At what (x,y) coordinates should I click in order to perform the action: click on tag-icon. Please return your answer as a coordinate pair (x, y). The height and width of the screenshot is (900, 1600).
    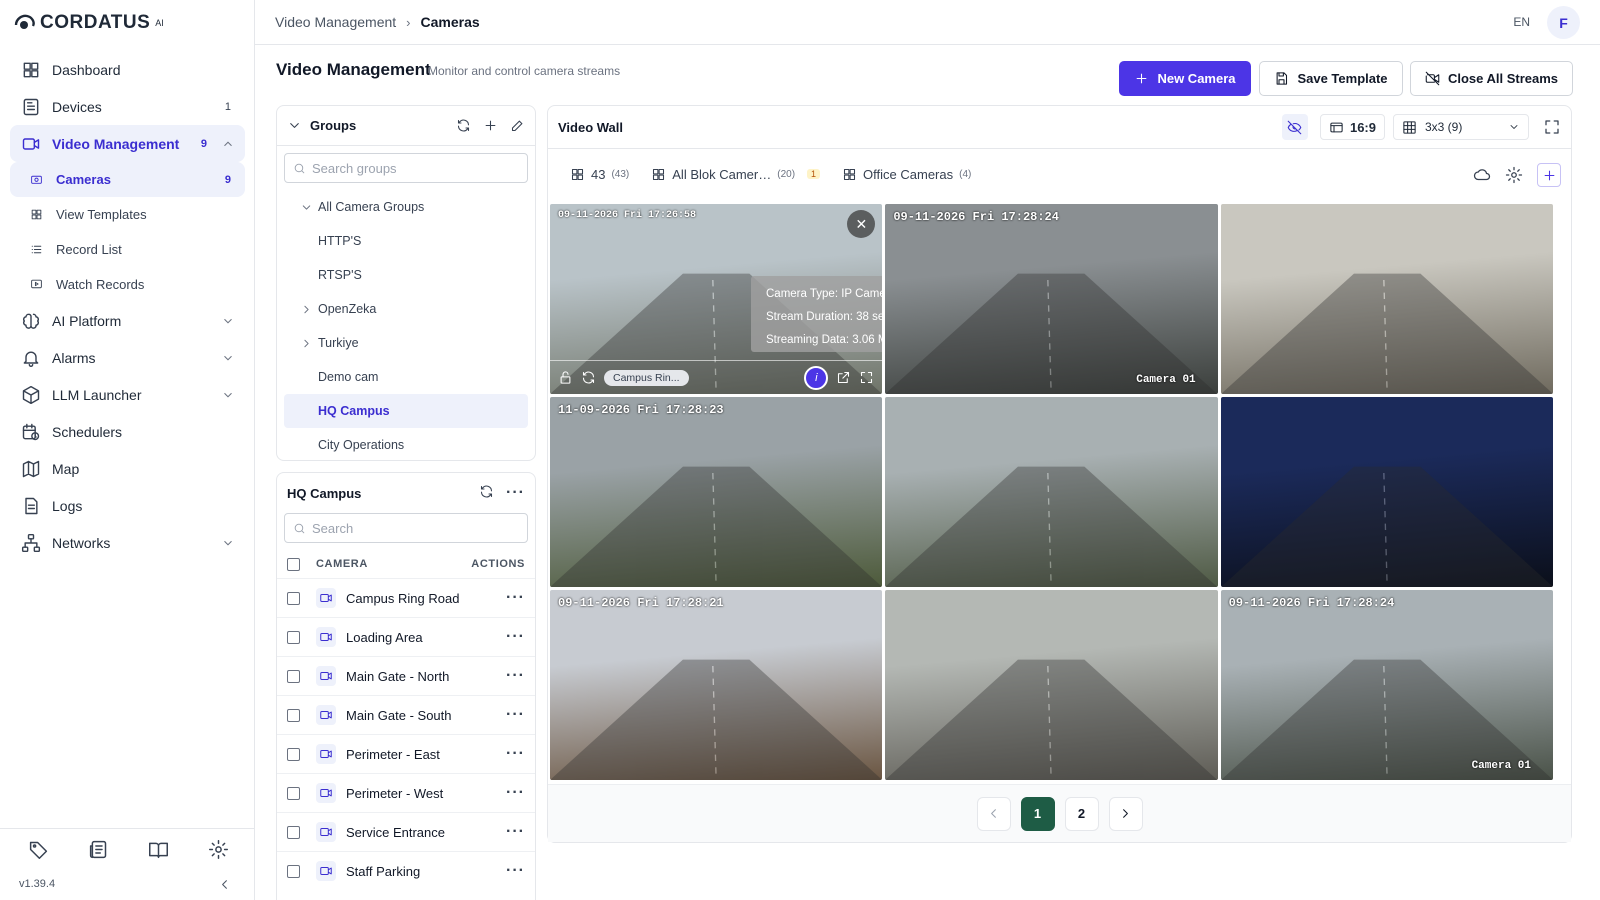
    Looking at the image, I should click on (38, 849).